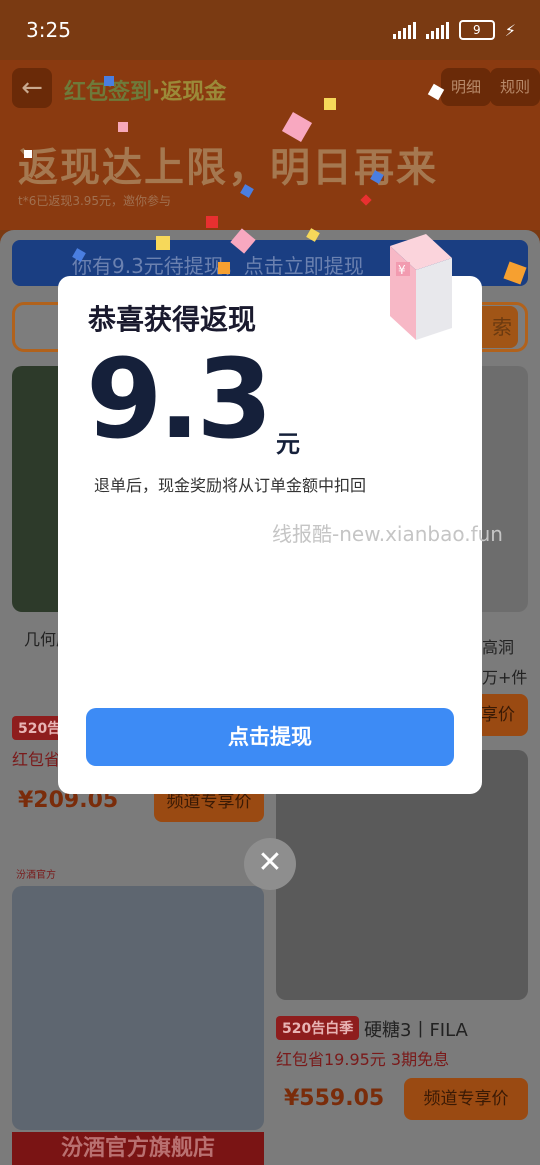 Image resolution: width=540 pixels, height=1165 pixels. I want to click on card2-title: 高洞, so click(498, 647).